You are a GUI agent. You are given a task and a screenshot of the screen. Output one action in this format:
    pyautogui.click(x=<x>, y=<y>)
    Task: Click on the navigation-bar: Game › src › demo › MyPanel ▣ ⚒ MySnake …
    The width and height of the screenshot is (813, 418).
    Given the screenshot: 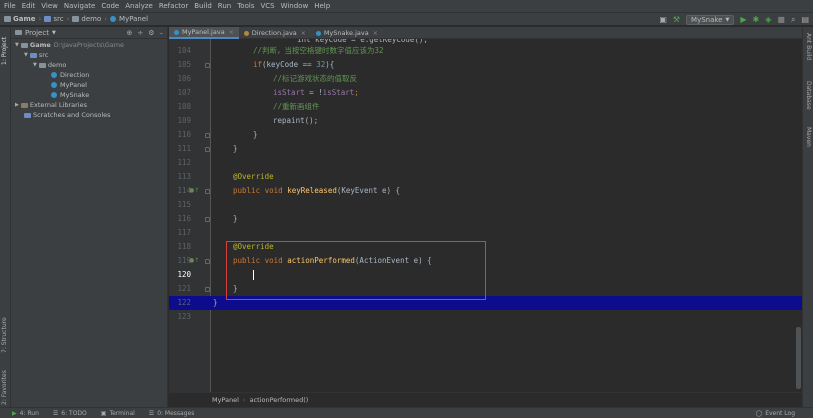 What is the action you would take?
    pyautogui.click(x=406, y=19)
    